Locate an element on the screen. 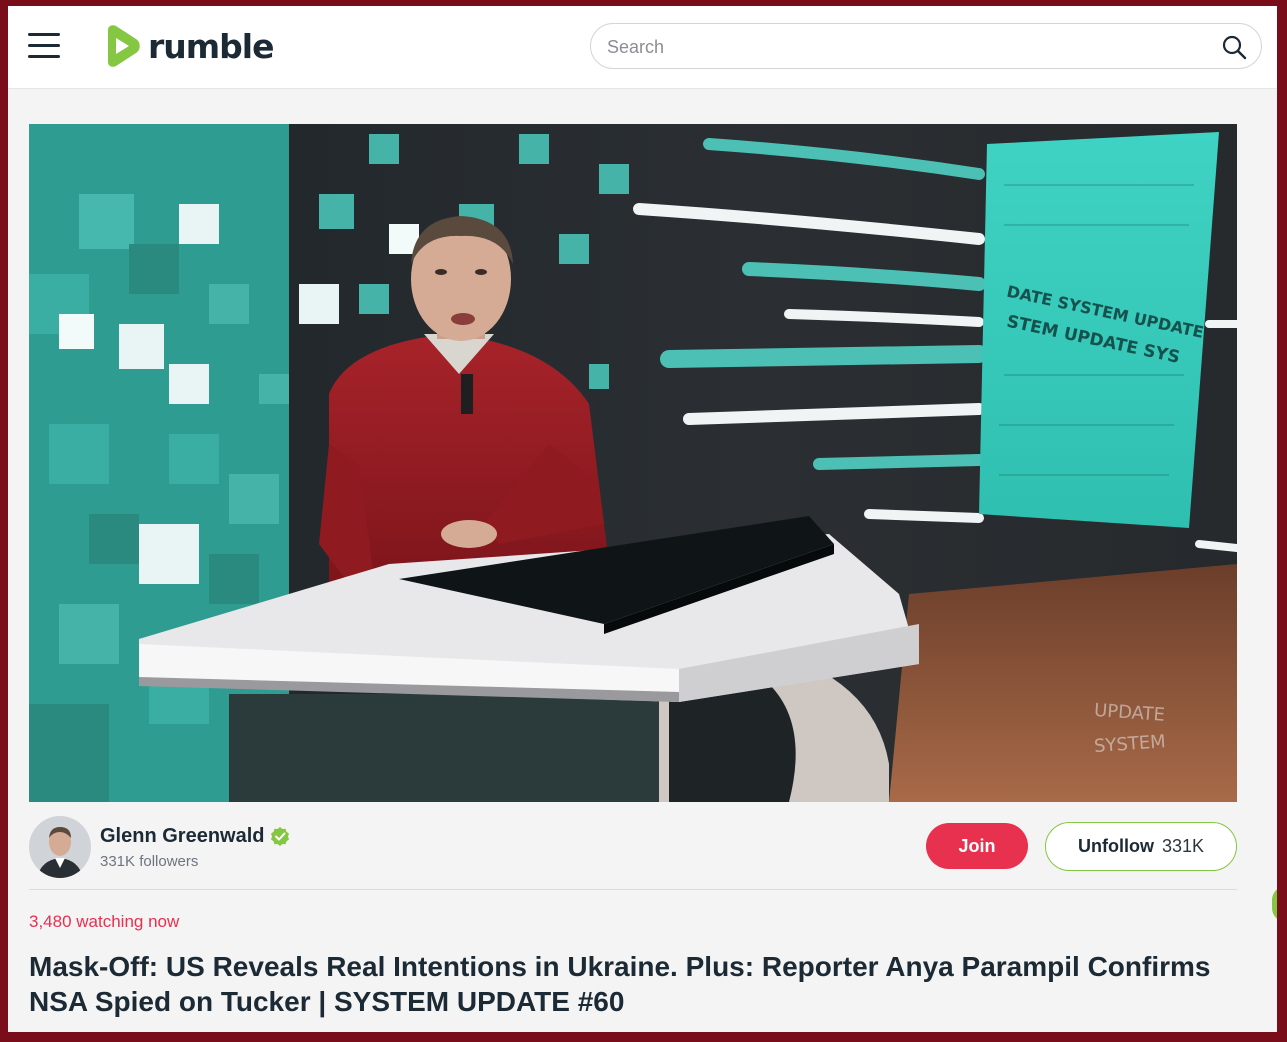  join-button: Join is located at coordinates (977, 846).